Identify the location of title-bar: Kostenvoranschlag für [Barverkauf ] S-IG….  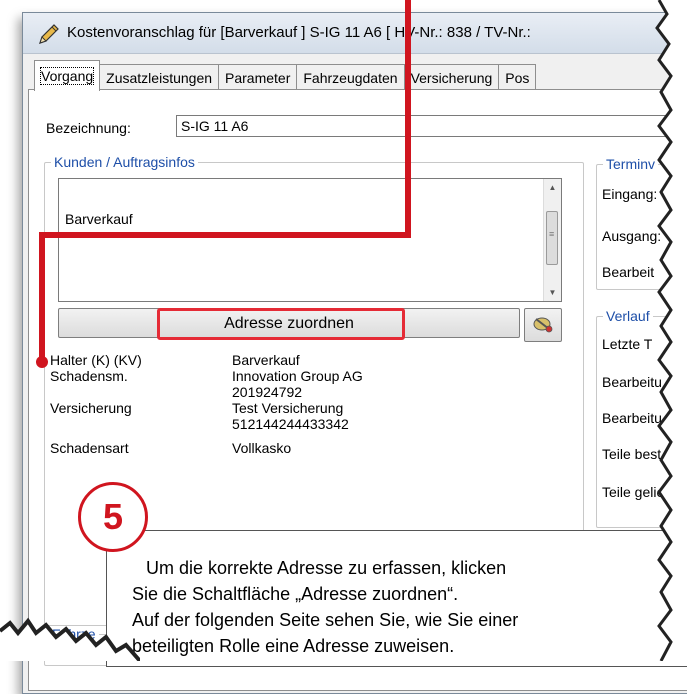
(355, 33).